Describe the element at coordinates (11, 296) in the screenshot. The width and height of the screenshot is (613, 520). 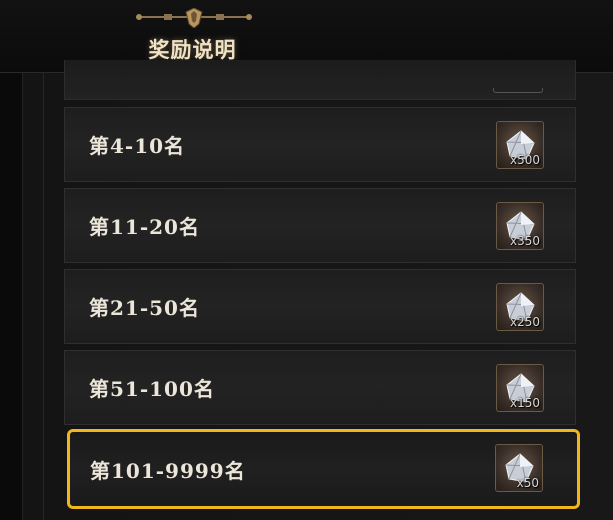
I see `side-panel` at that location.